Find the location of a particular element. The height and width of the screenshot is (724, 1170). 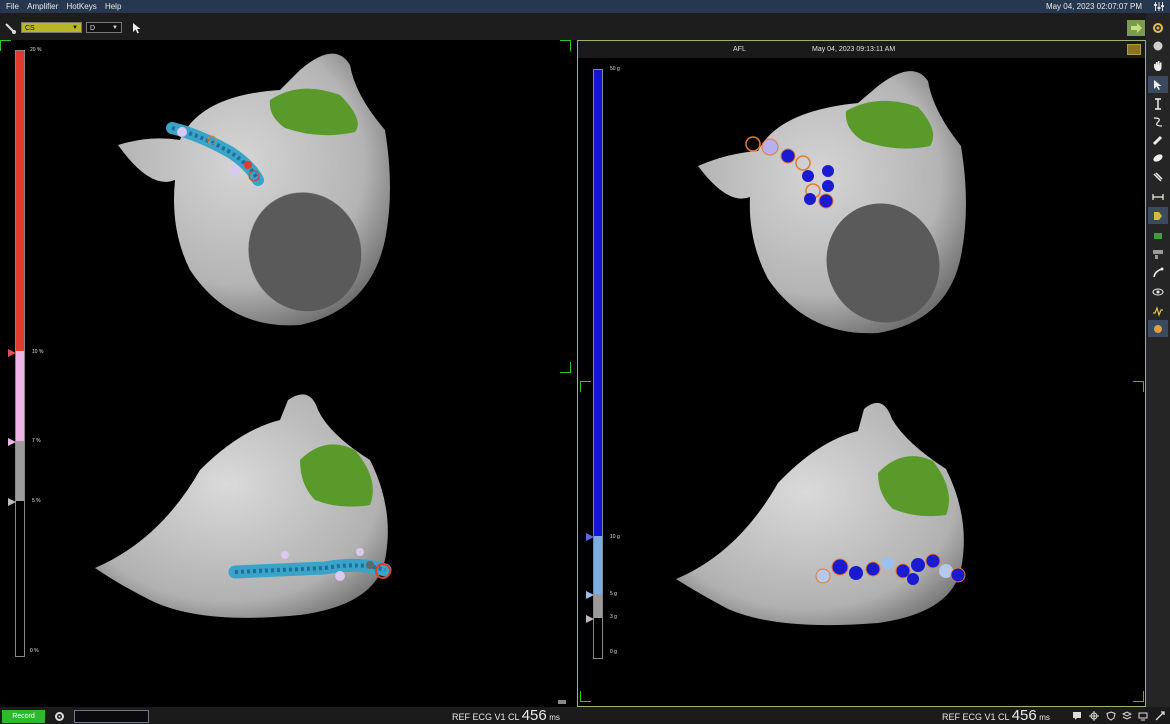

pan-button is located at coordinates (1158, 65).